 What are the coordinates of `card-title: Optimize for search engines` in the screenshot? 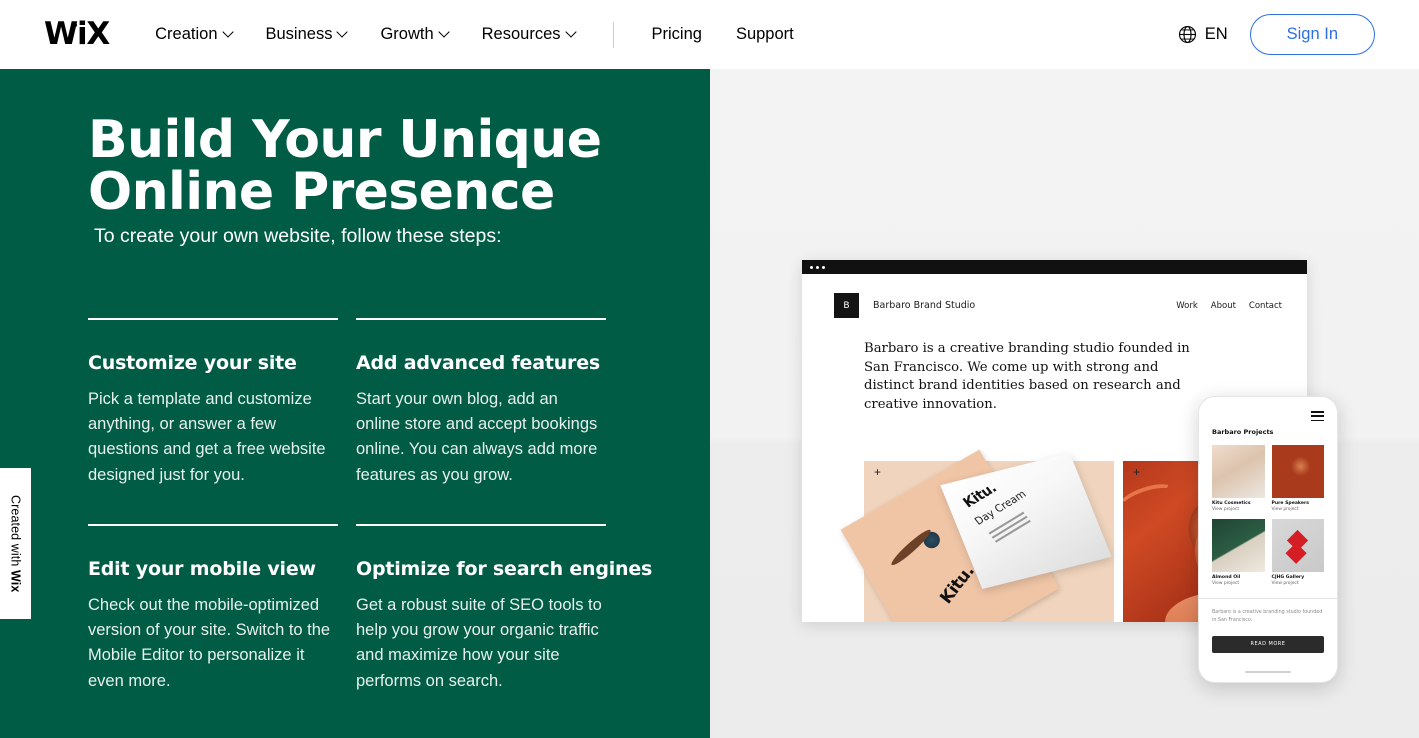 It's located at (504, 568).